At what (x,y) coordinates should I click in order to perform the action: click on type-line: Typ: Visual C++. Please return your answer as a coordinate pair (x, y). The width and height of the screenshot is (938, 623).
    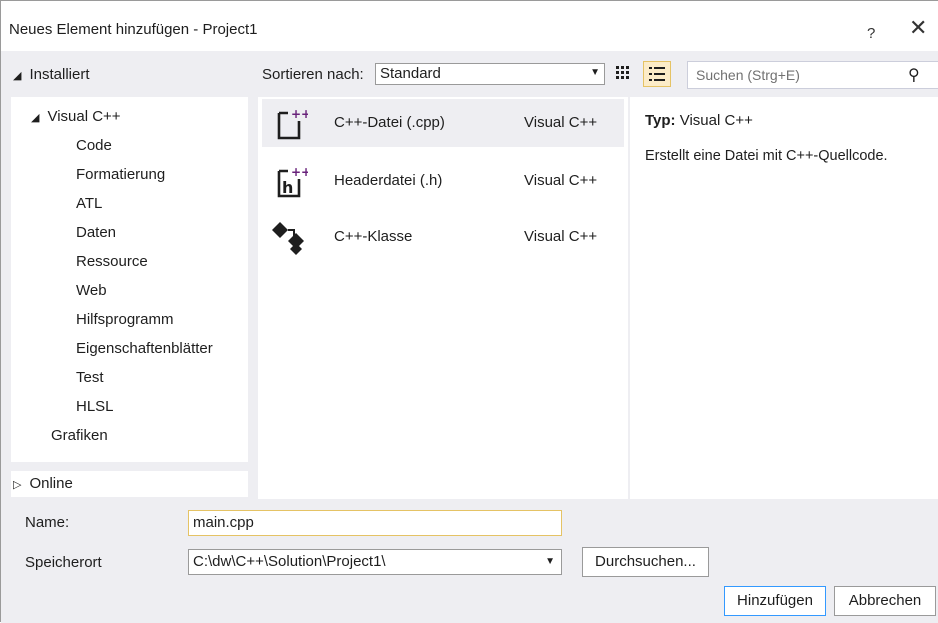
    Looking at the image, I should click on (699, 120).